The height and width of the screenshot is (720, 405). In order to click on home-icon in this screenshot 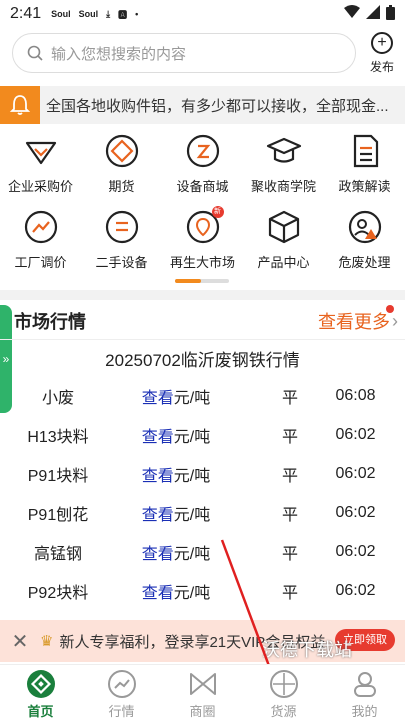, I will do `click(41, 684)`.